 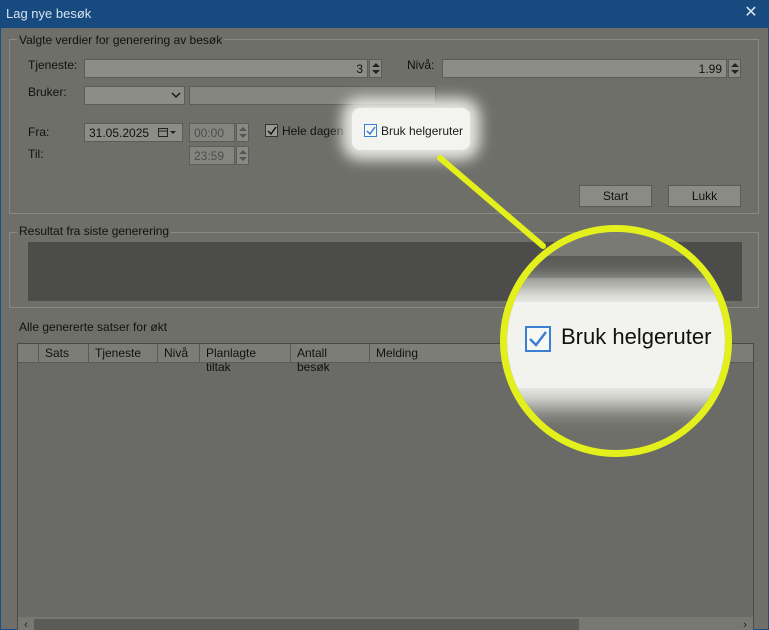 What do you see at coordinates (636, 336) in the screenshot?
I see `magnifier-label: Bruk helgeruter` at bounding box center [636, 336].